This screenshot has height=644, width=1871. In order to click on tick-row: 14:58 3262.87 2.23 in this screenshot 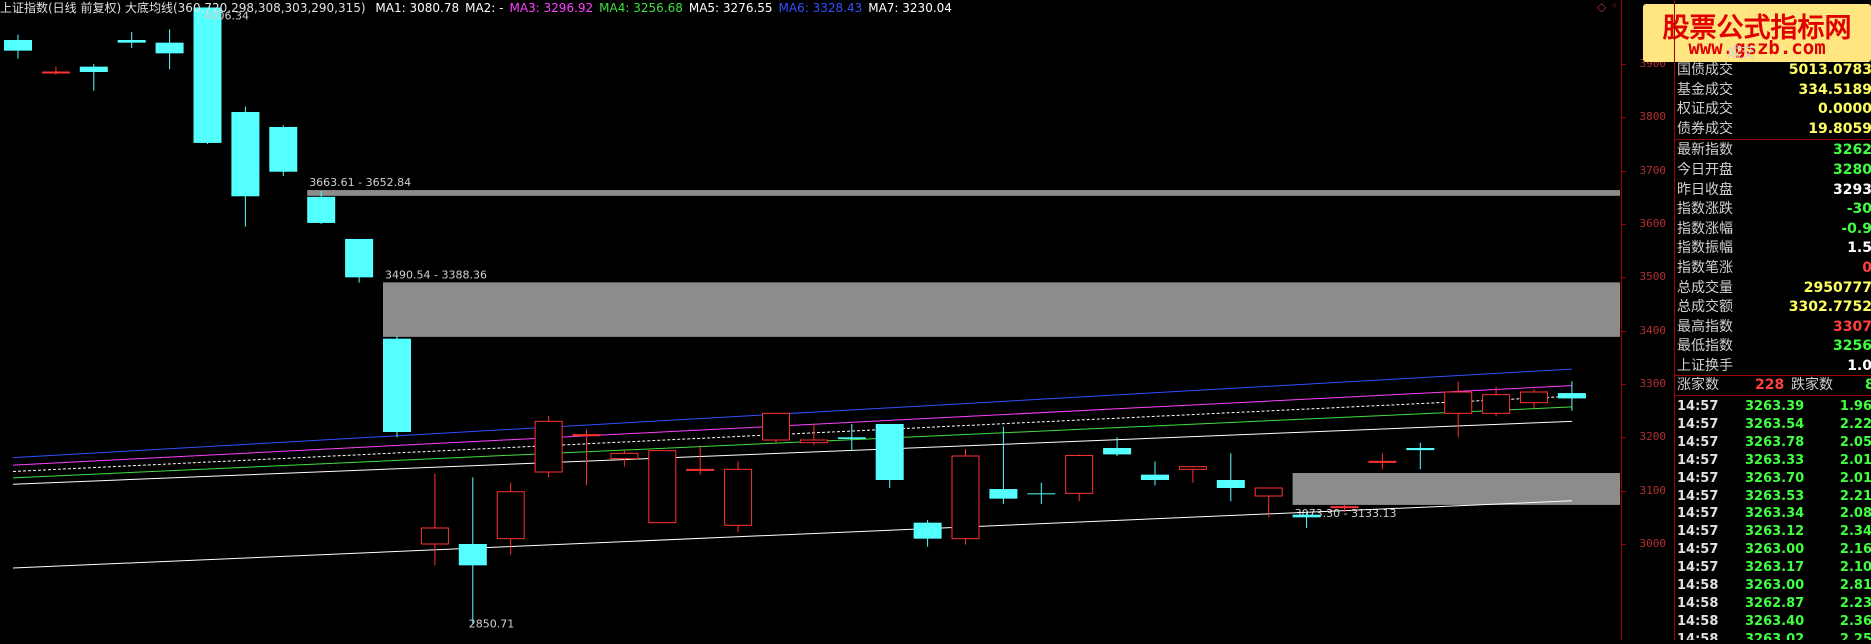, I will do `click(1773, 604)`.